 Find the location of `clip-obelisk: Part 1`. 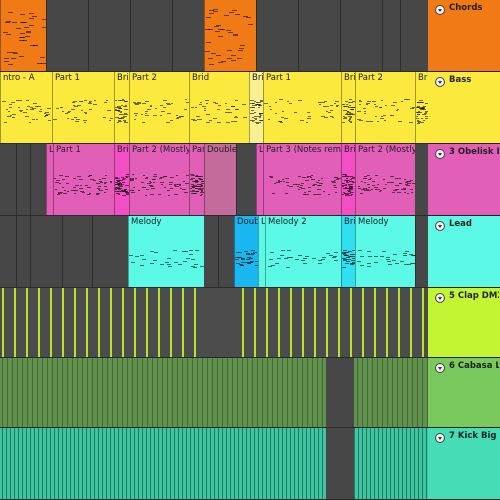

clip-obelisk: Part 1 is located at coordinates (83, 179).